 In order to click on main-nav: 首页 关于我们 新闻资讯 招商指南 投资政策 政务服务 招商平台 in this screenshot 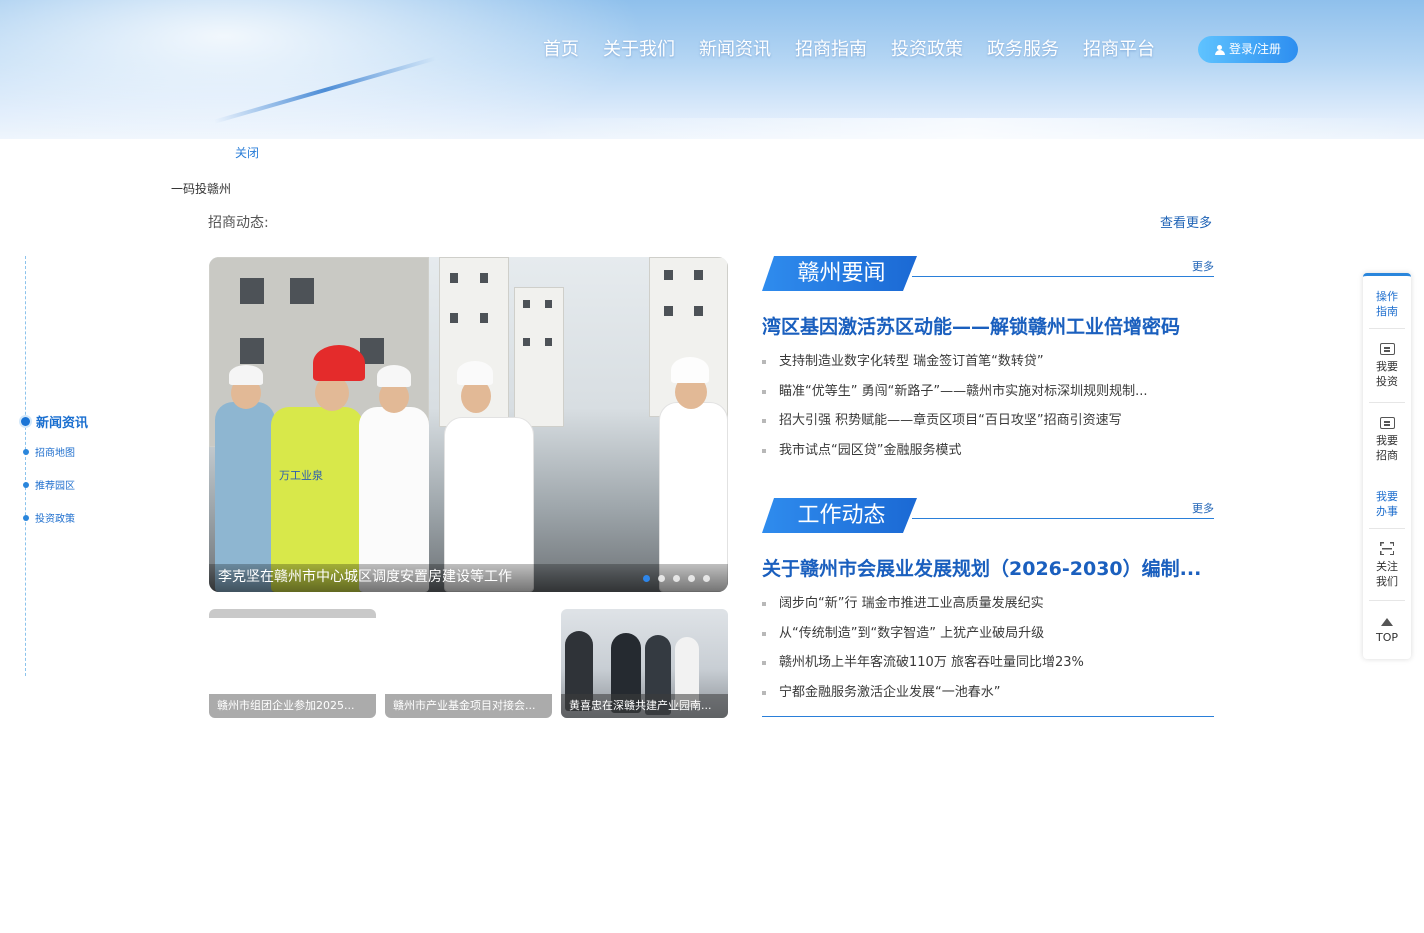, I will do `click(849, 50)`.